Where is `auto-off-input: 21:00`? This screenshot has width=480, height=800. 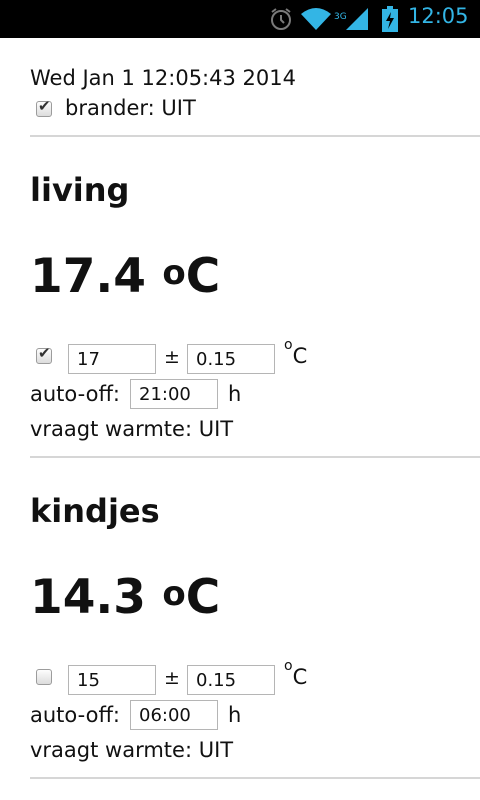 auto-off-input: 21:00 is located at coordinates (174, 394).